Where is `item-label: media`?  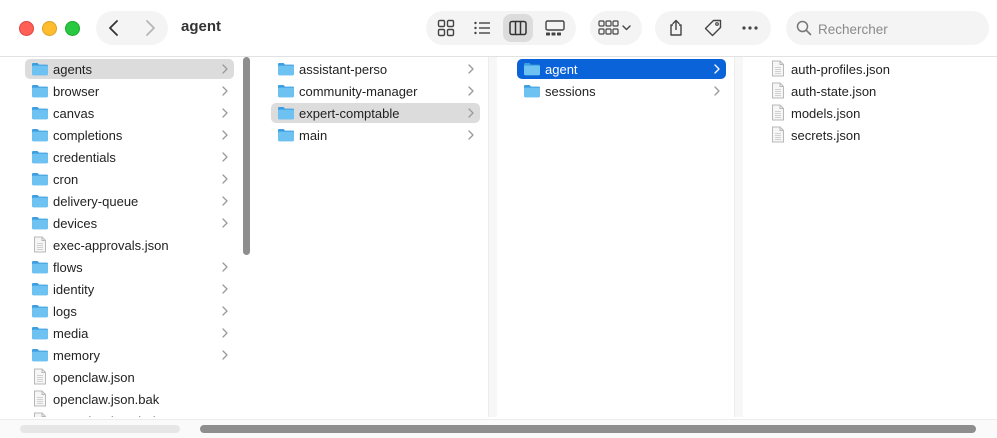
item-label: media is located at coordinates (71, 333).